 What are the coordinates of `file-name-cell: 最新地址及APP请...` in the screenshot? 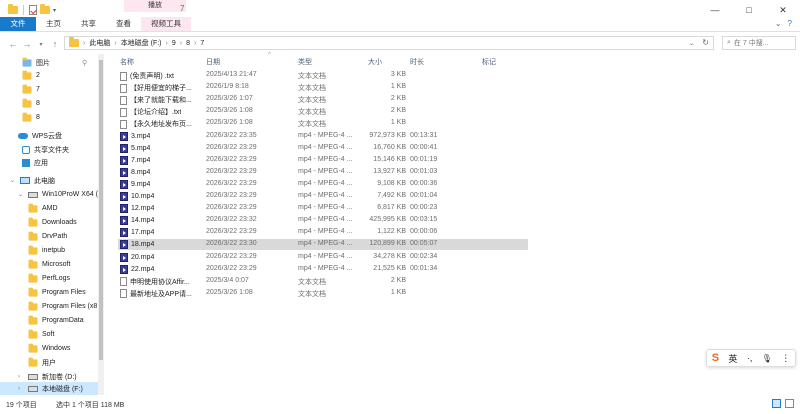 It's located at (157, 294).